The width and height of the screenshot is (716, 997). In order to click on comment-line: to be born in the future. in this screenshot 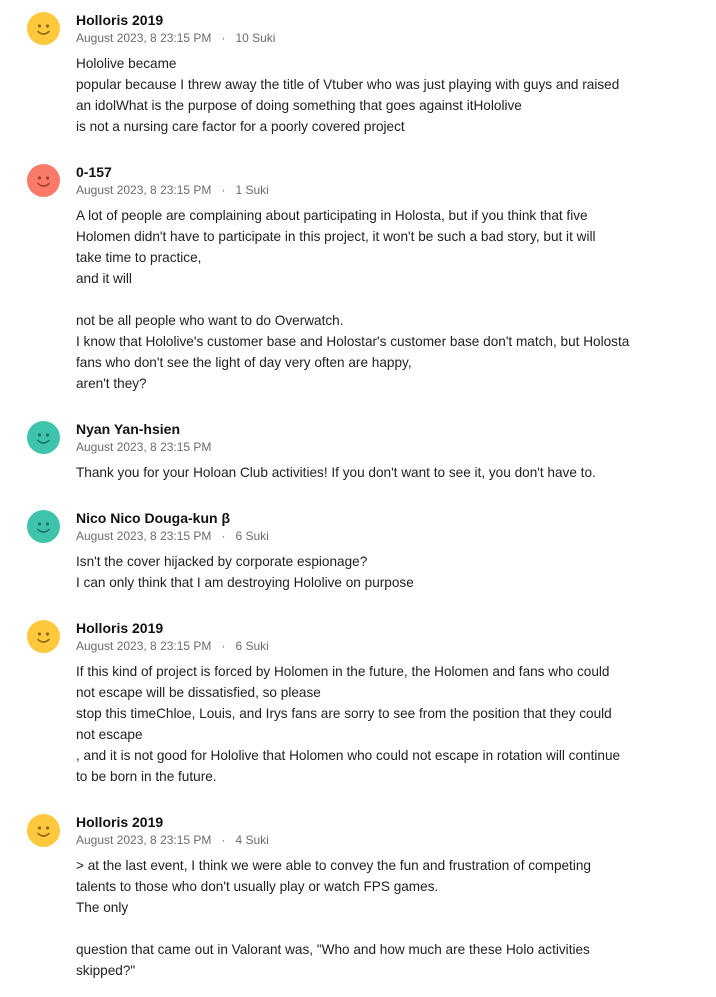, I will do `click(146, 776)`.